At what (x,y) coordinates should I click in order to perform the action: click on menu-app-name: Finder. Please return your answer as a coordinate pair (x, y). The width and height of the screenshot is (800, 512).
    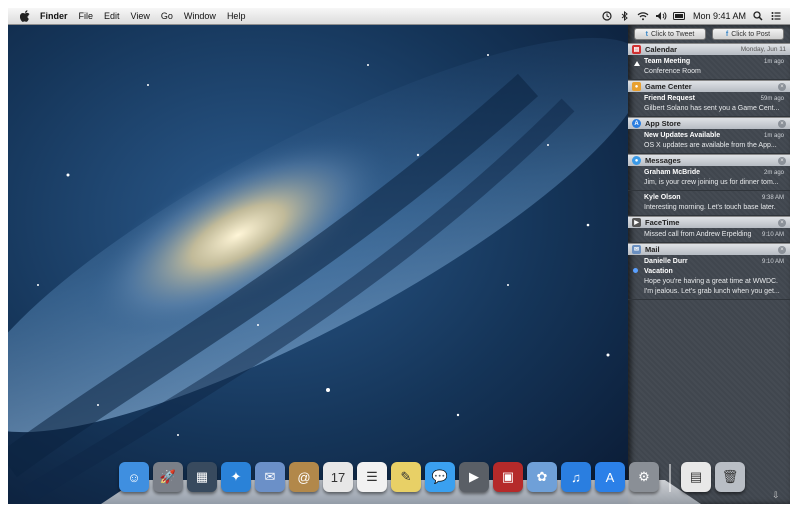
    Looking at the image, I should click on (54, 16).